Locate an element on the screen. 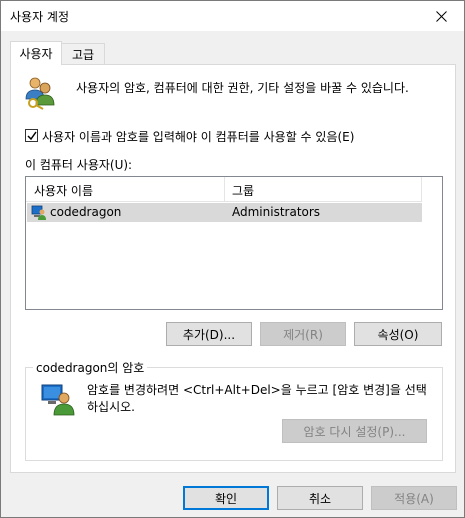 This screenshot has height=518, width=465. user-account-icon is located at coordinates (38, 212).